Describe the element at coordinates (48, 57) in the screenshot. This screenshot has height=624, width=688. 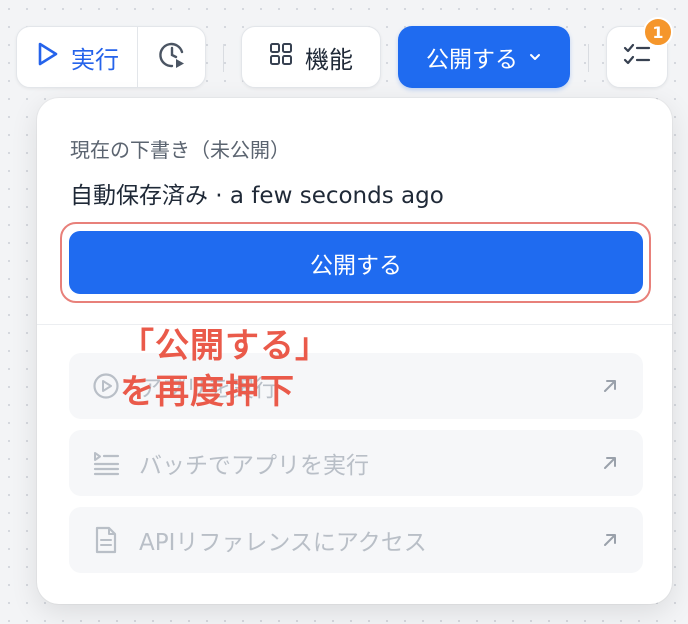
I see `play-icon` at that location.